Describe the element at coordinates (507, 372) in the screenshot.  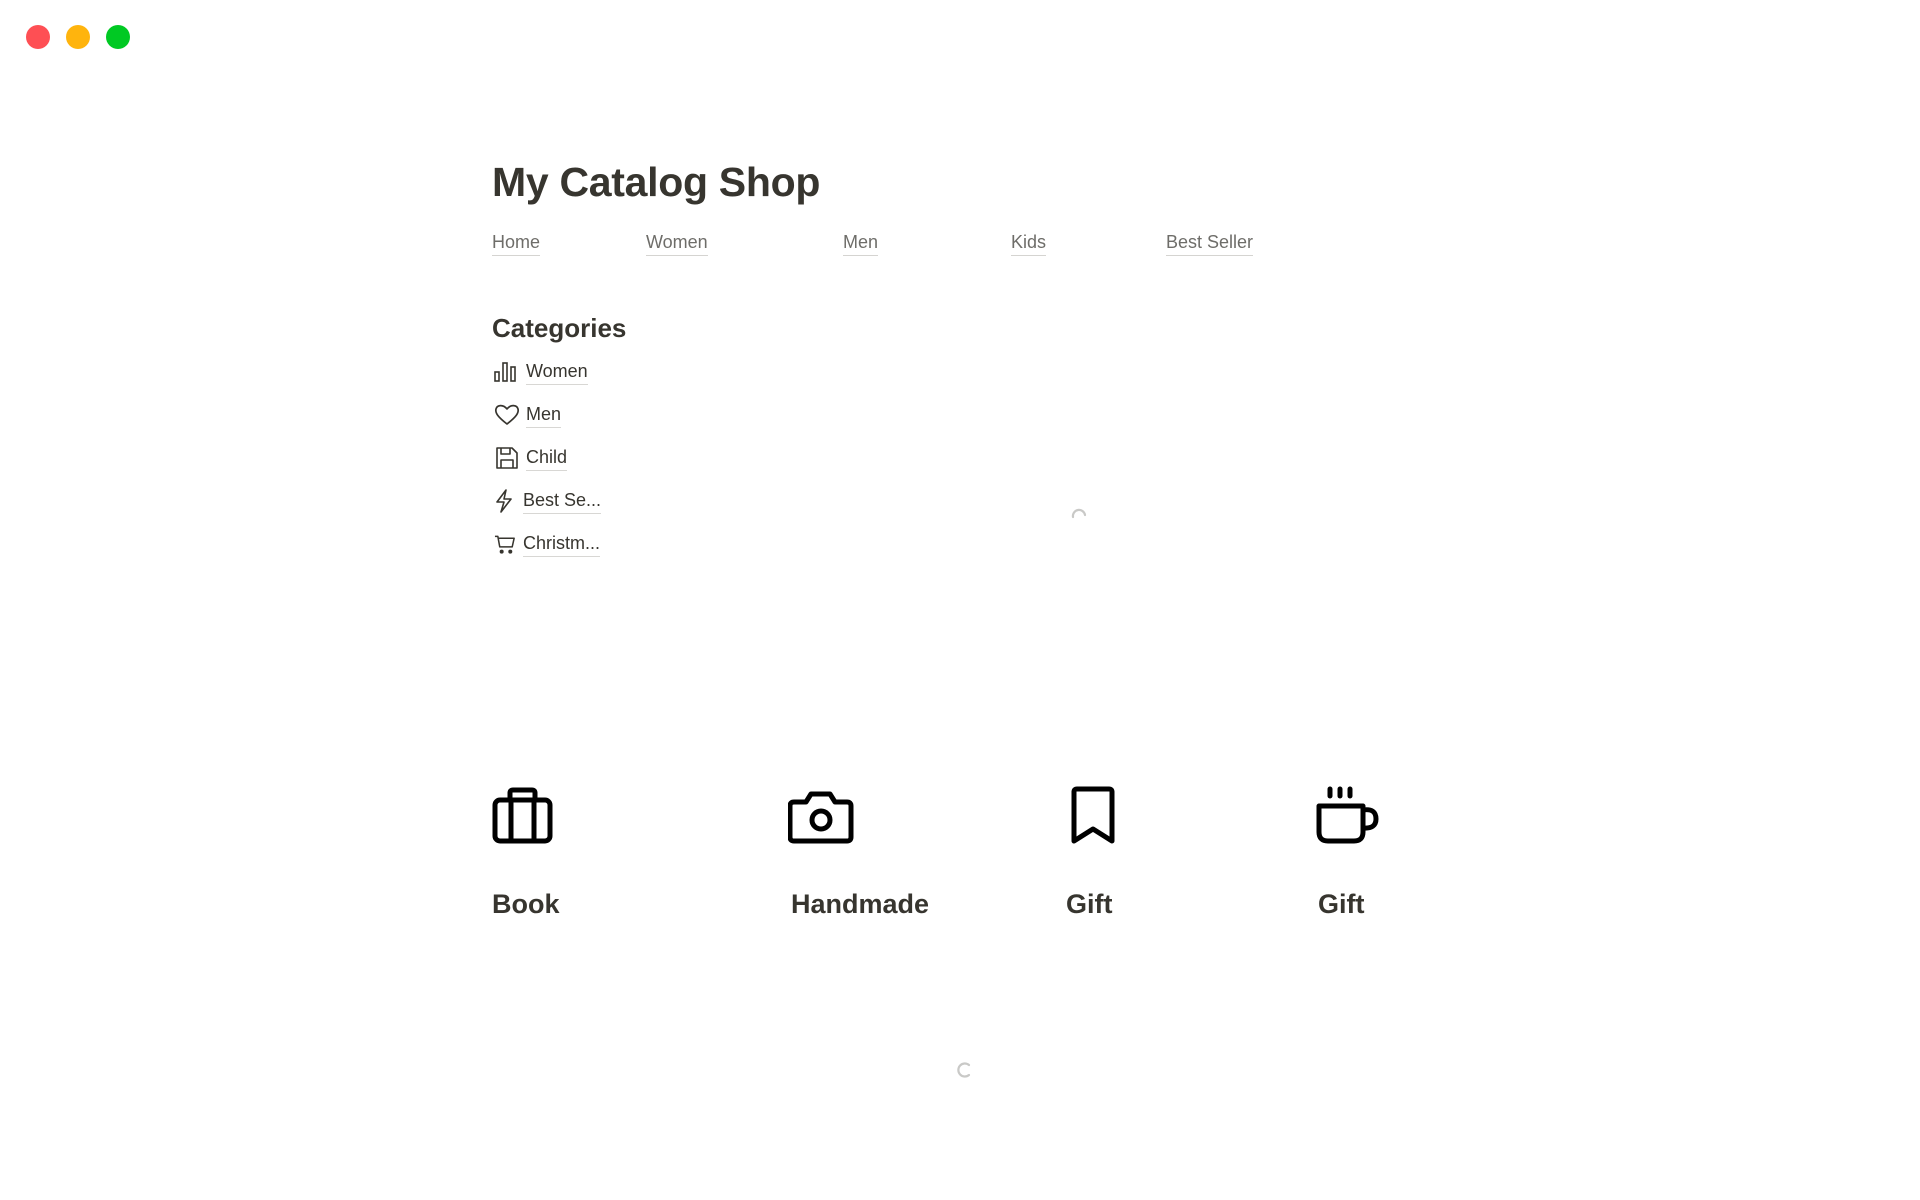
I see `bar-chart-icon` at that location.